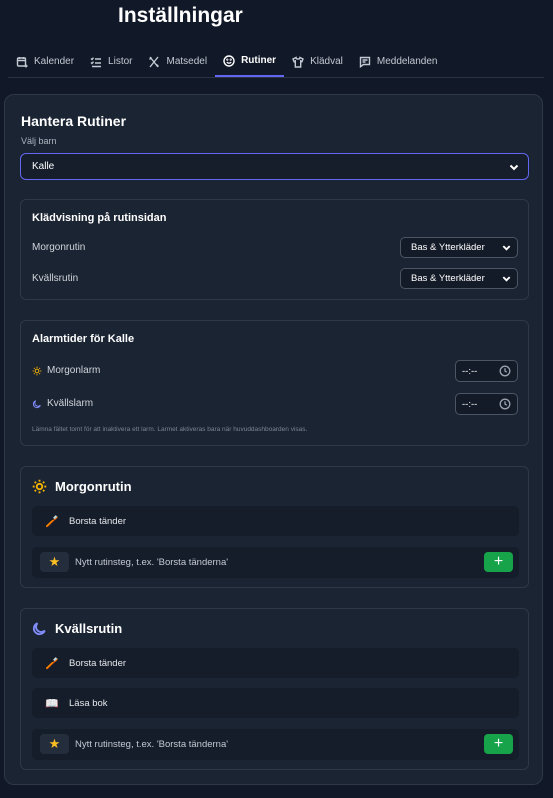 The width and height of the screenshot is (553, 798). I want to click on card-title: Hantera Rutiner, so click(74, 121).